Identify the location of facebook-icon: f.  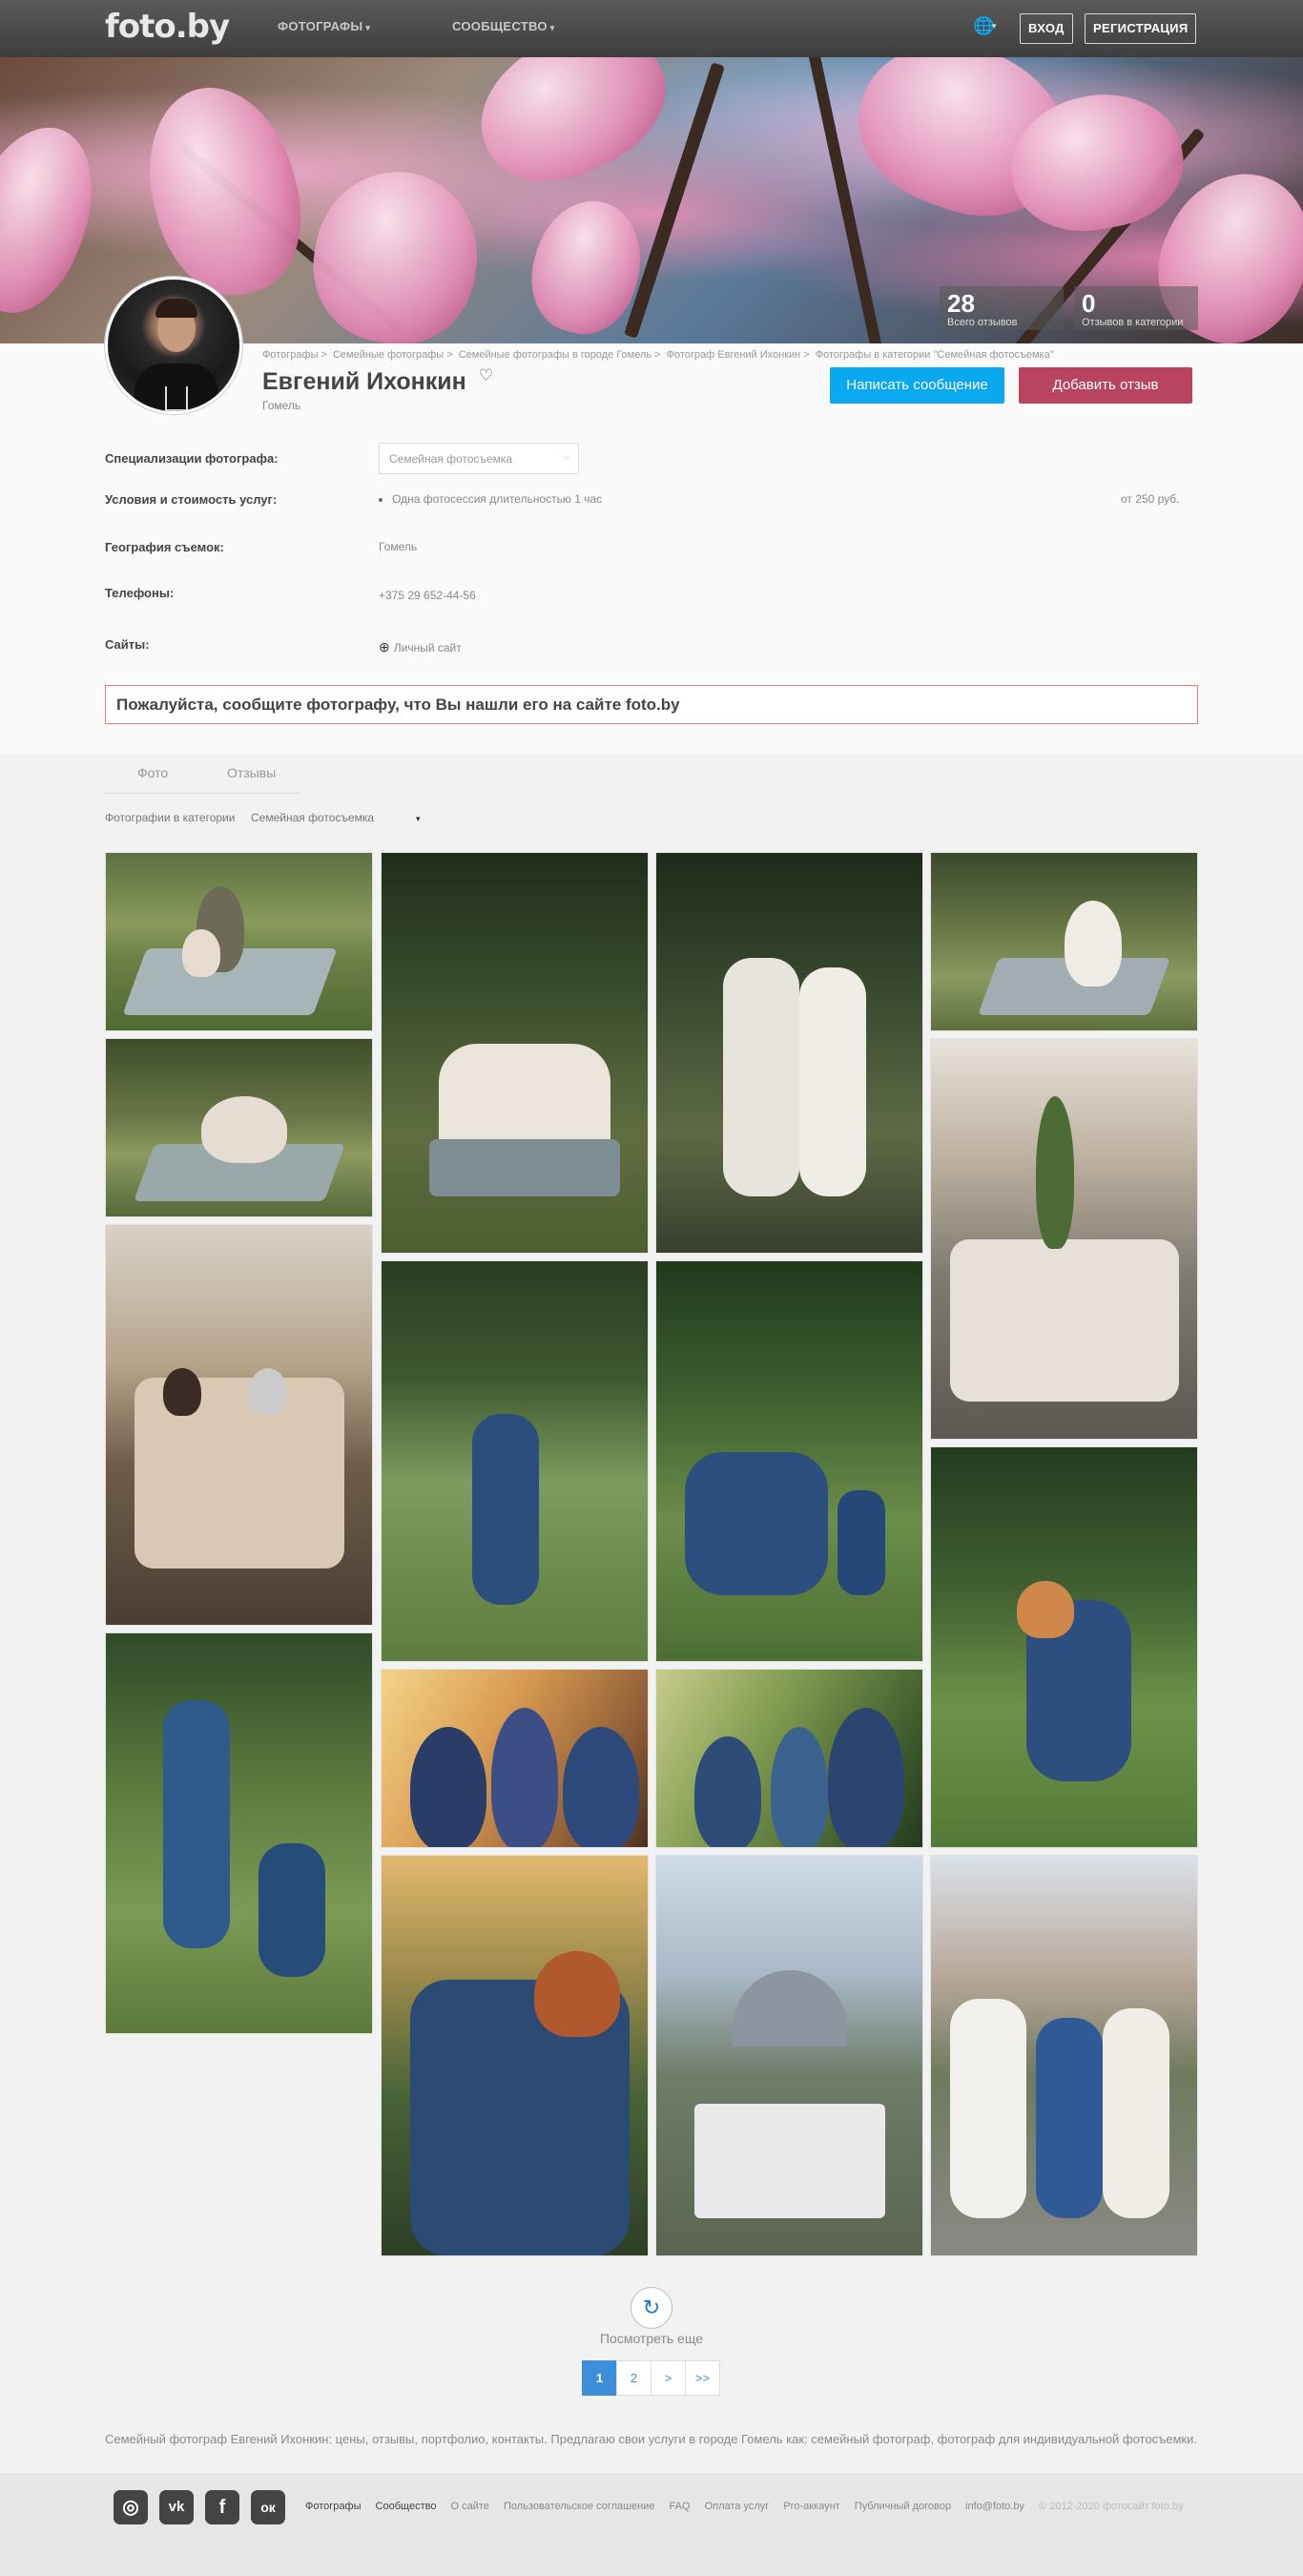
(222, 2507).